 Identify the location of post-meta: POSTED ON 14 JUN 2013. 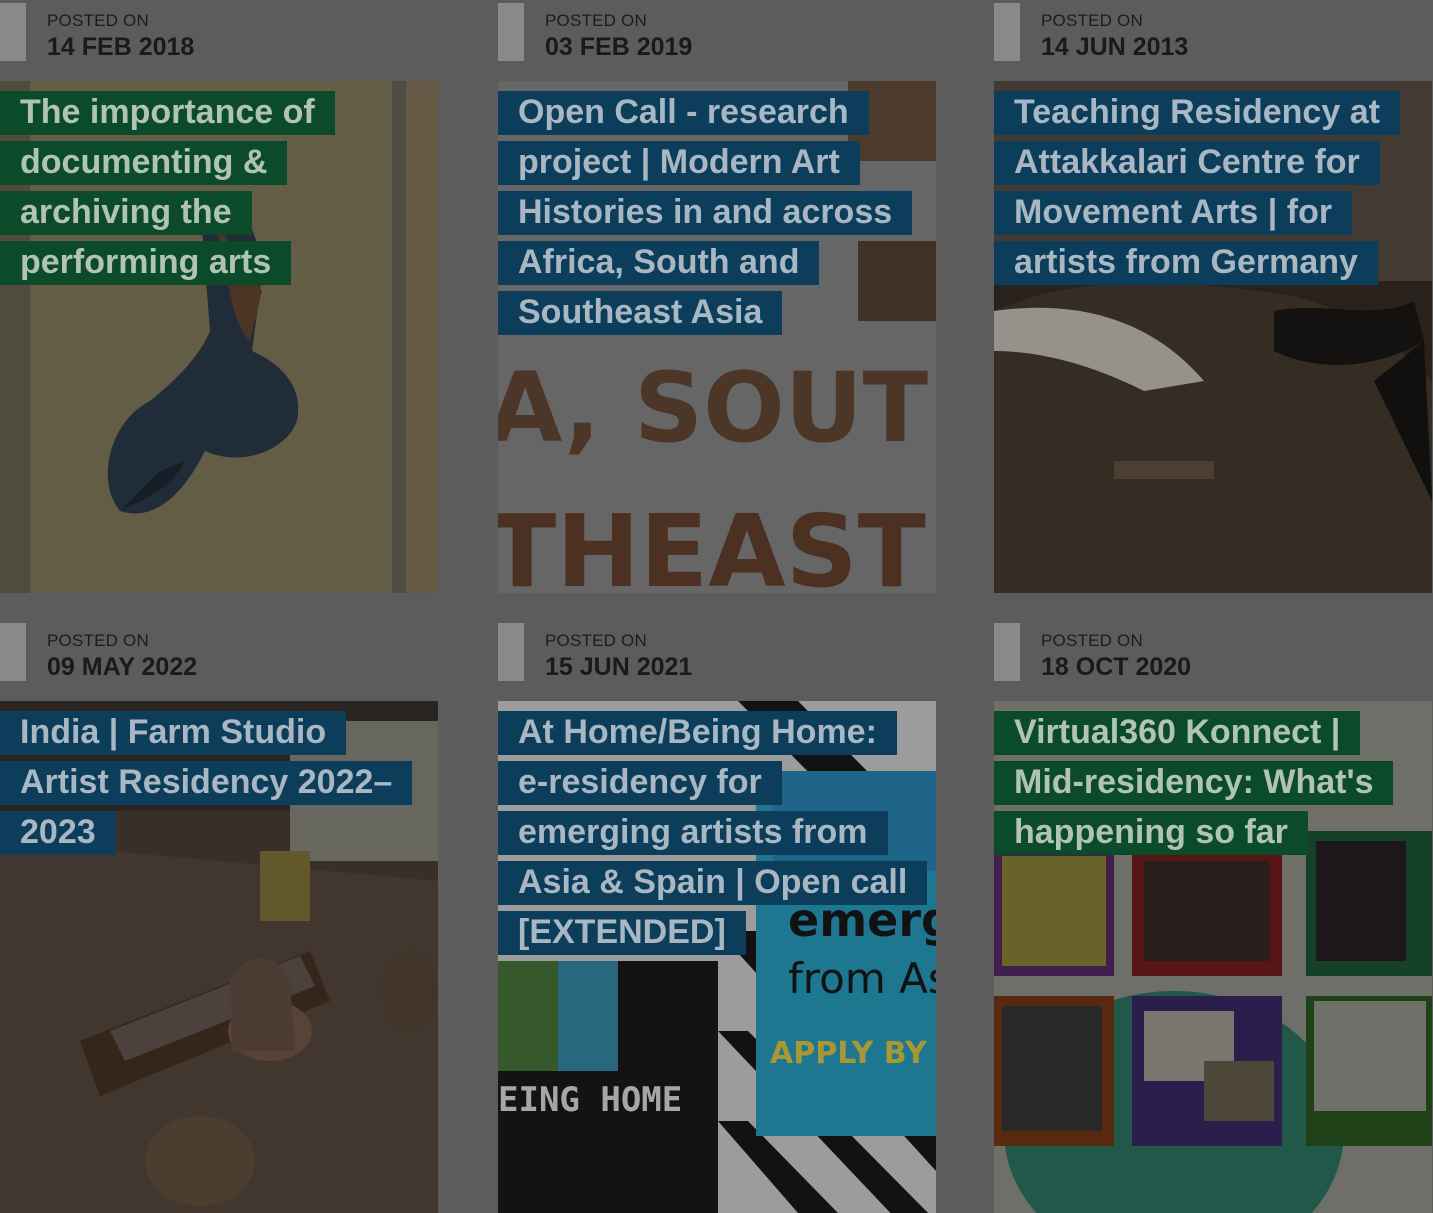
(1213, 40).